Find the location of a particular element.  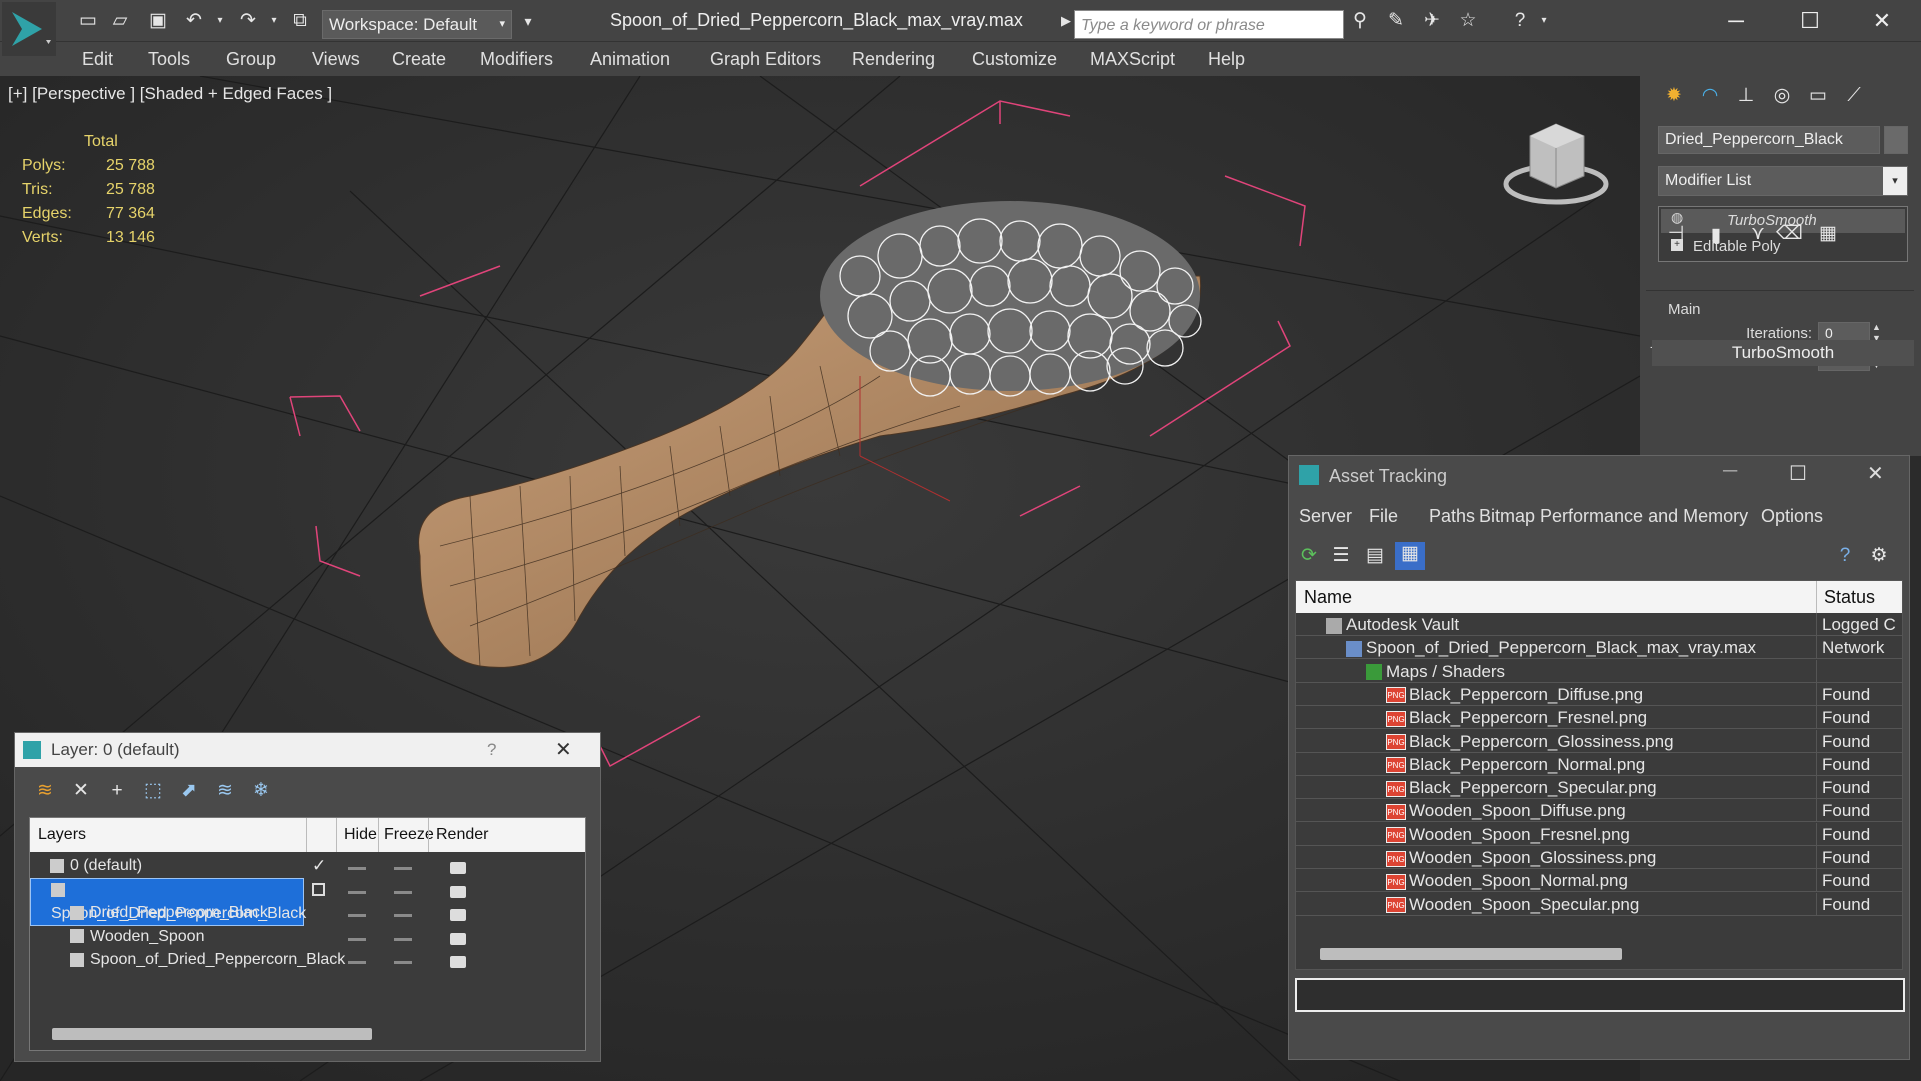

menu-create: Create is located at coordinates (419, 59).